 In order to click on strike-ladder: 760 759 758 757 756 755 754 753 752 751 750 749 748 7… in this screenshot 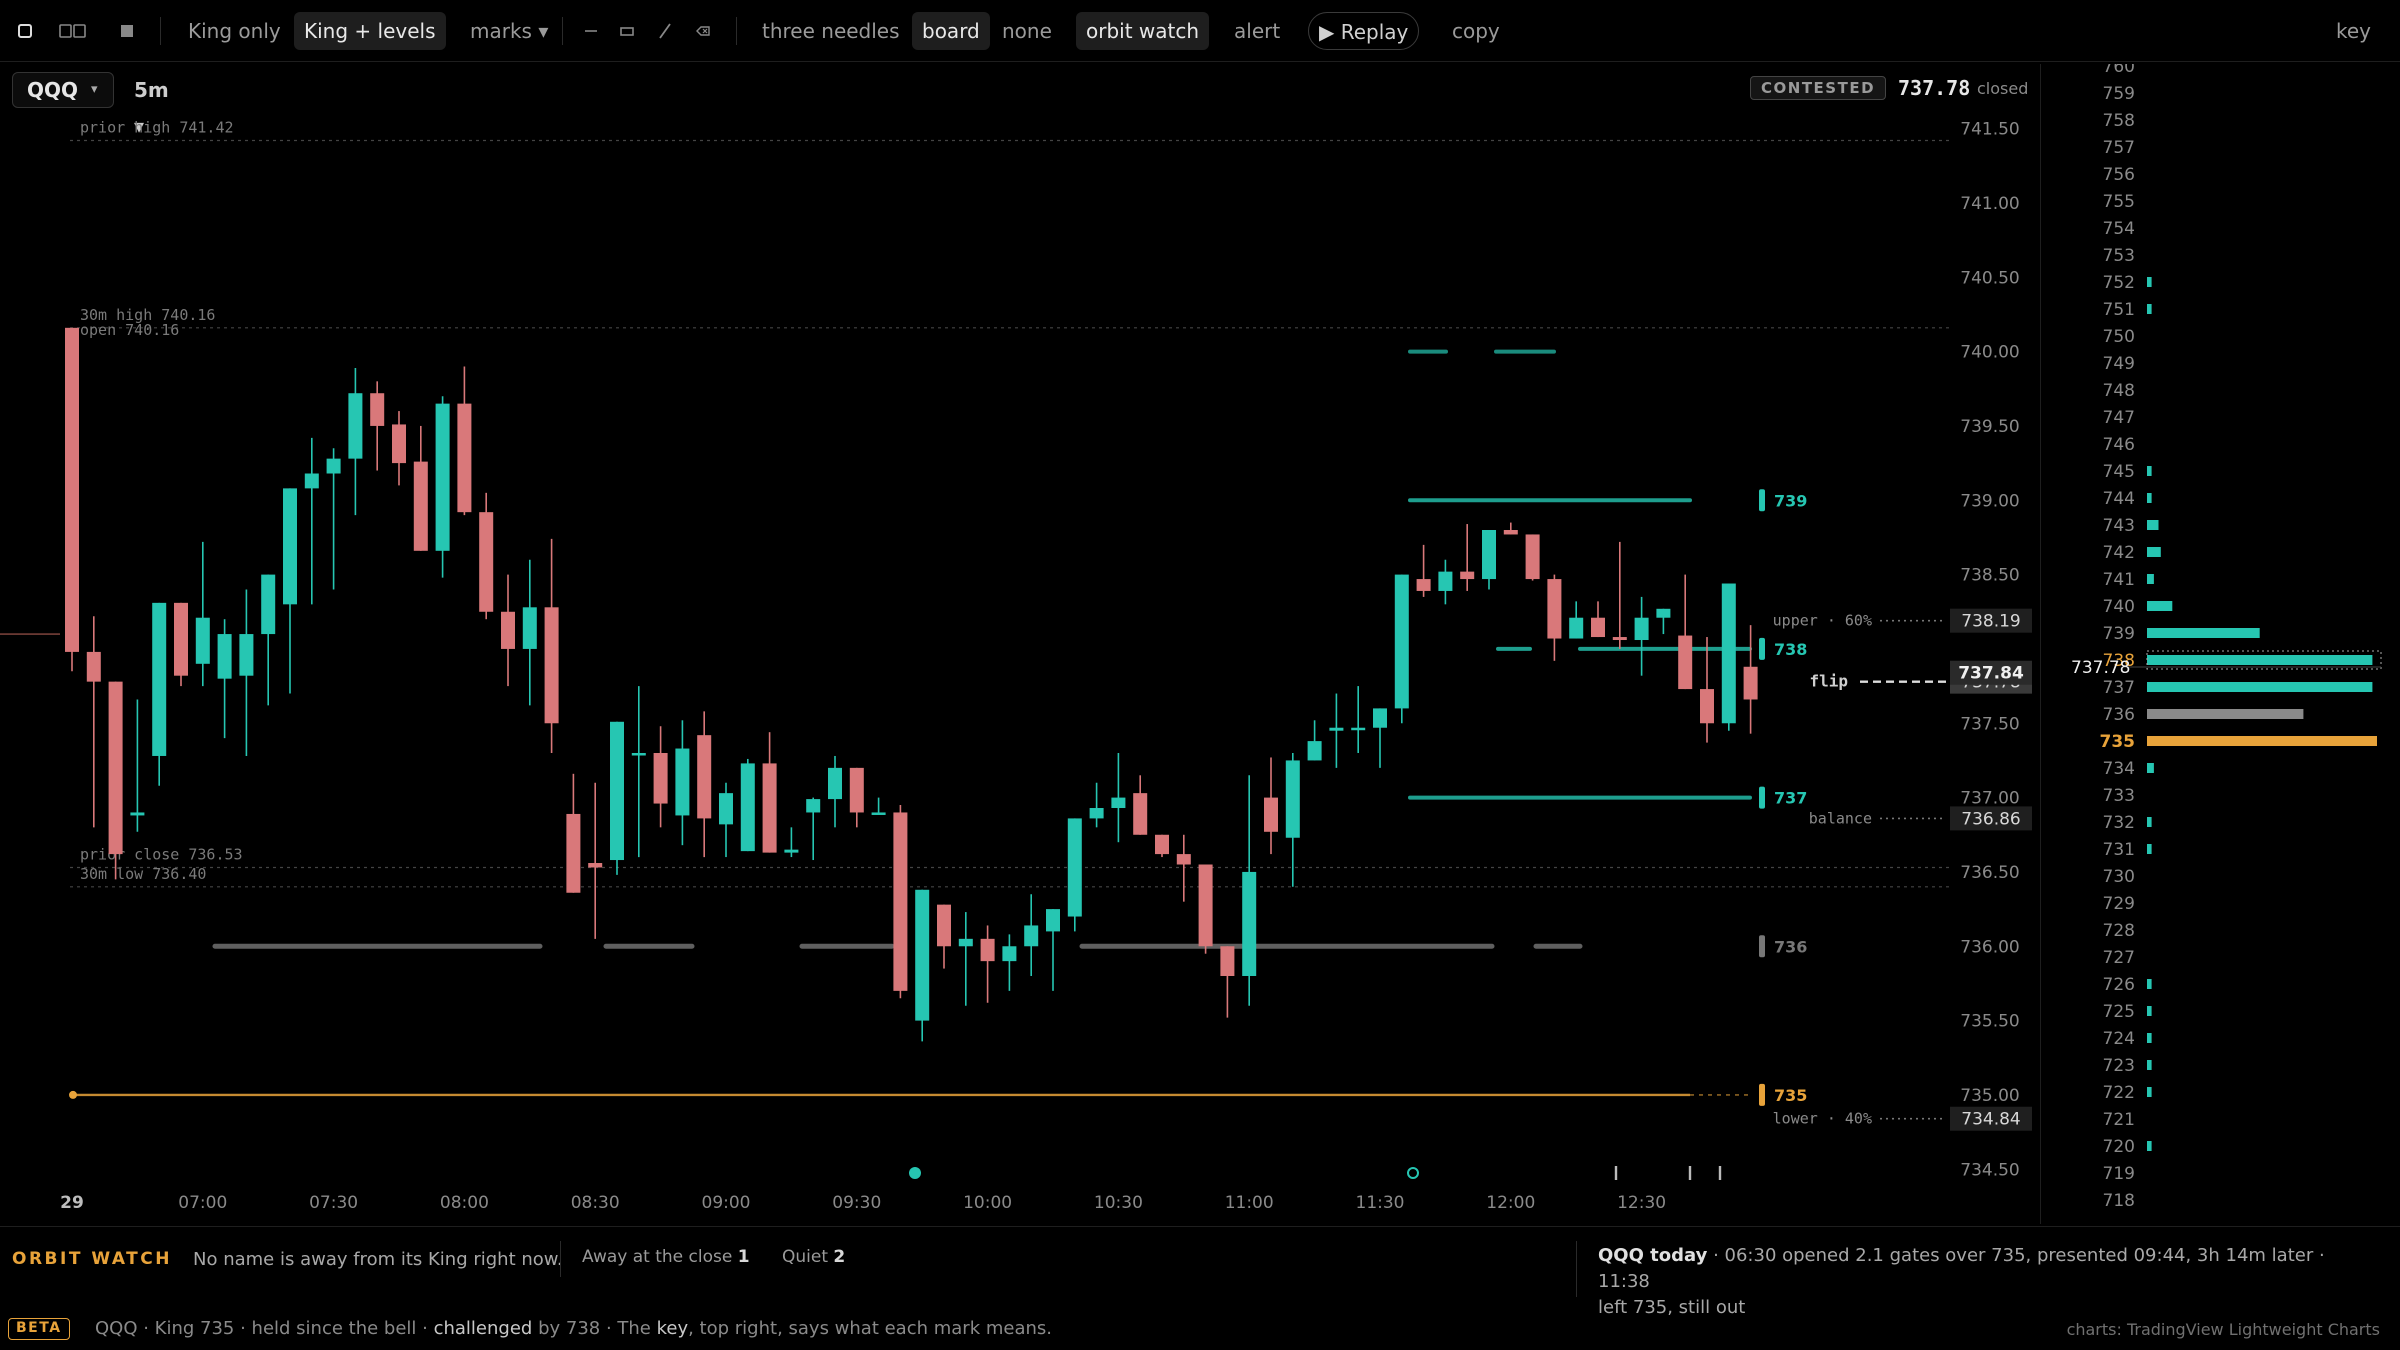, I will do `click(2220, 644)`.